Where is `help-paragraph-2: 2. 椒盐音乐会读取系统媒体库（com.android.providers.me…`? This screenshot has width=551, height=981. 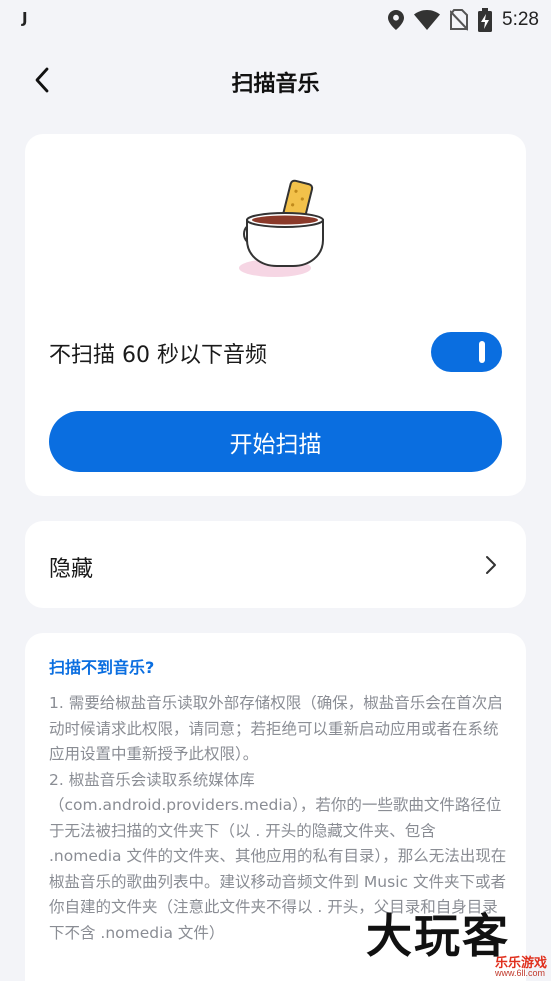 help-paragraph-2: 2. 椒盐音乐会读取系统媒体库（com.android.providers.me… is located at coordinates (278, 856).